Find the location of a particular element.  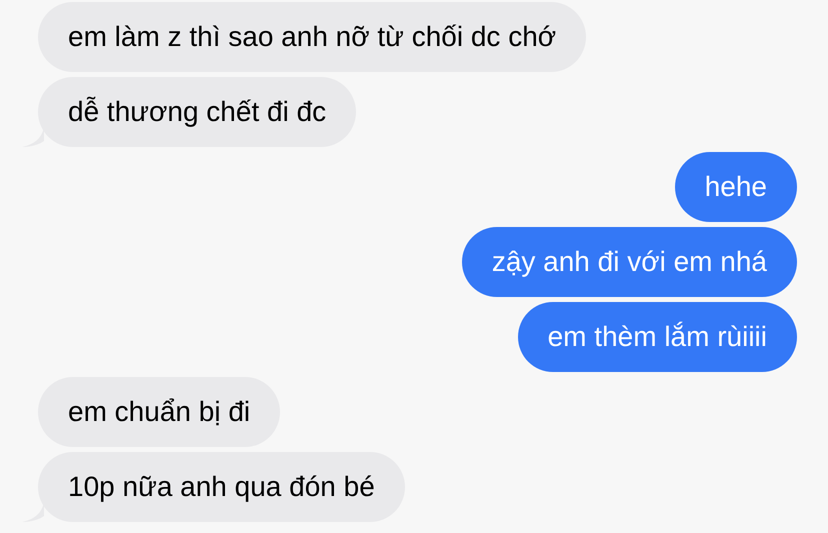

message-bubble: dễ thương chết đi đc is located at coordinates (197, 112).